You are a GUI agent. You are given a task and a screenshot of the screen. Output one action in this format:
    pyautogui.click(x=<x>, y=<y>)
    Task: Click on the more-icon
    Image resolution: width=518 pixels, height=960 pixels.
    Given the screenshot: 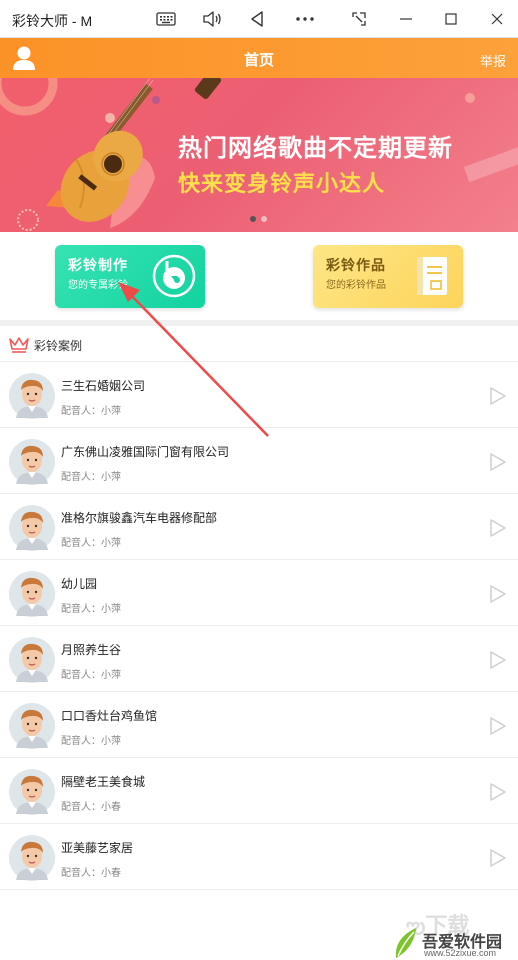 What is the action you would take?
    pyautogui.click(x=305, y=19)
    